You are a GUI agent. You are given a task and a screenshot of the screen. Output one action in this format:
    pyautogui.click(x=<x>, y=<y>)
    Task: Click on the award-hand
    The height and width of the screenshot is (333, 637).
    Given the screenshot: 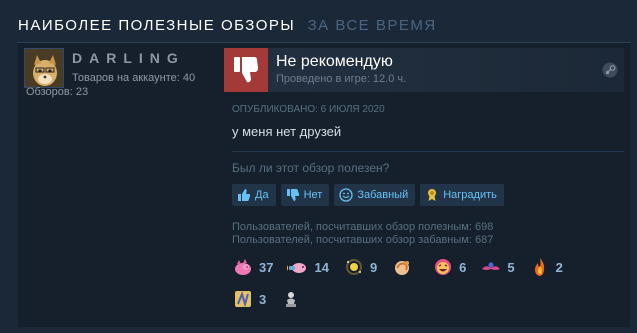 What is the action you would take?
    pyautogui.click(x=404, y=267)
    